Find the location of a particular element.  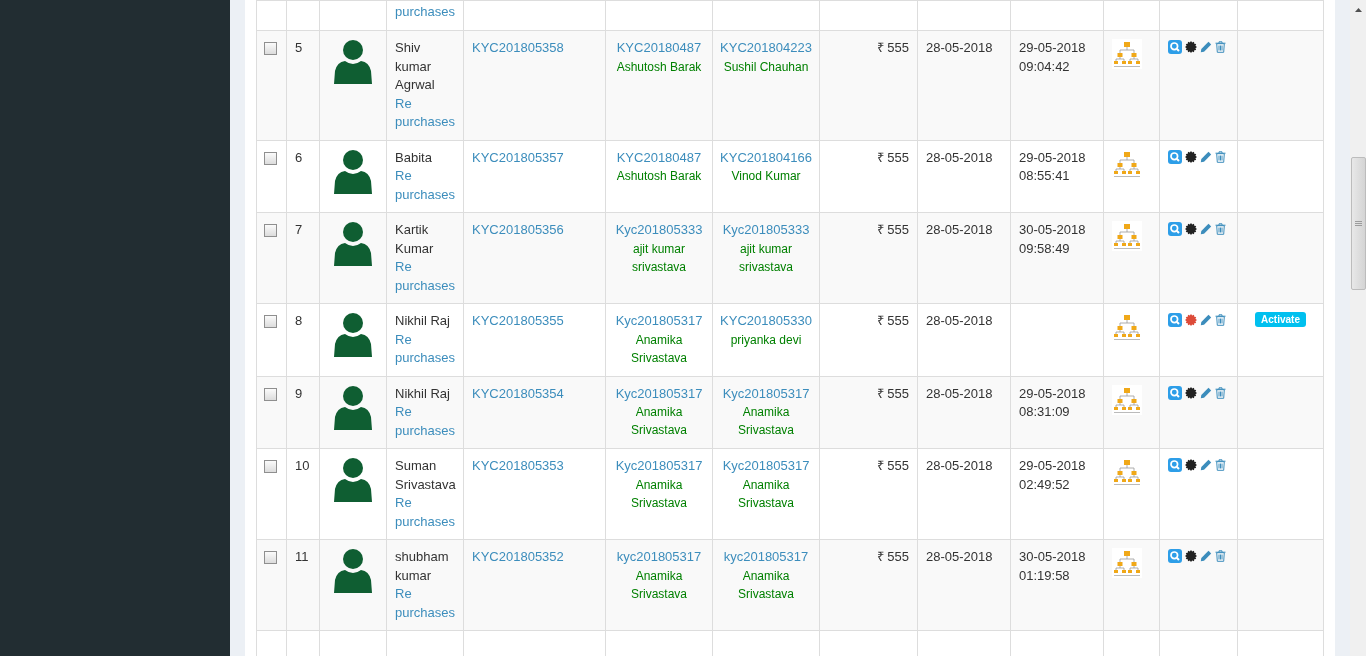

row-number: 5 is located at coordinates (299, 47).